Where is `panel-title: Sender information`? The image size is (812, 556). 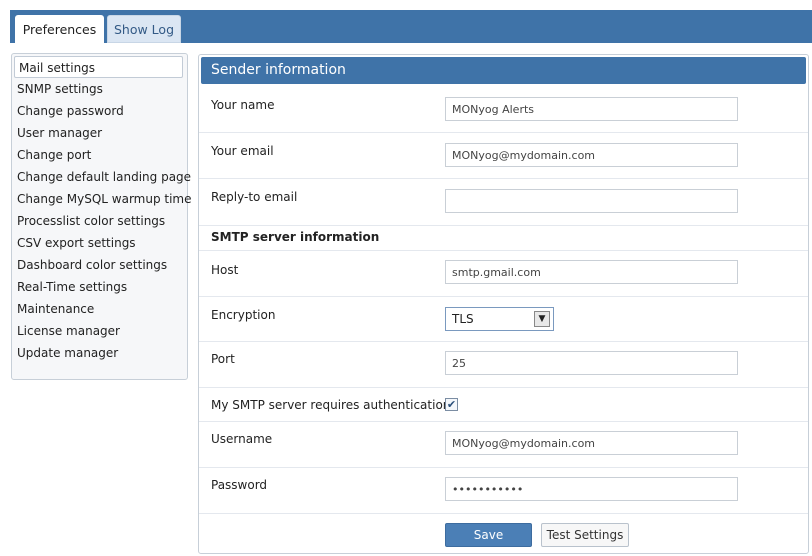 panel-title: Sender information is located at coordinates (503, 70).